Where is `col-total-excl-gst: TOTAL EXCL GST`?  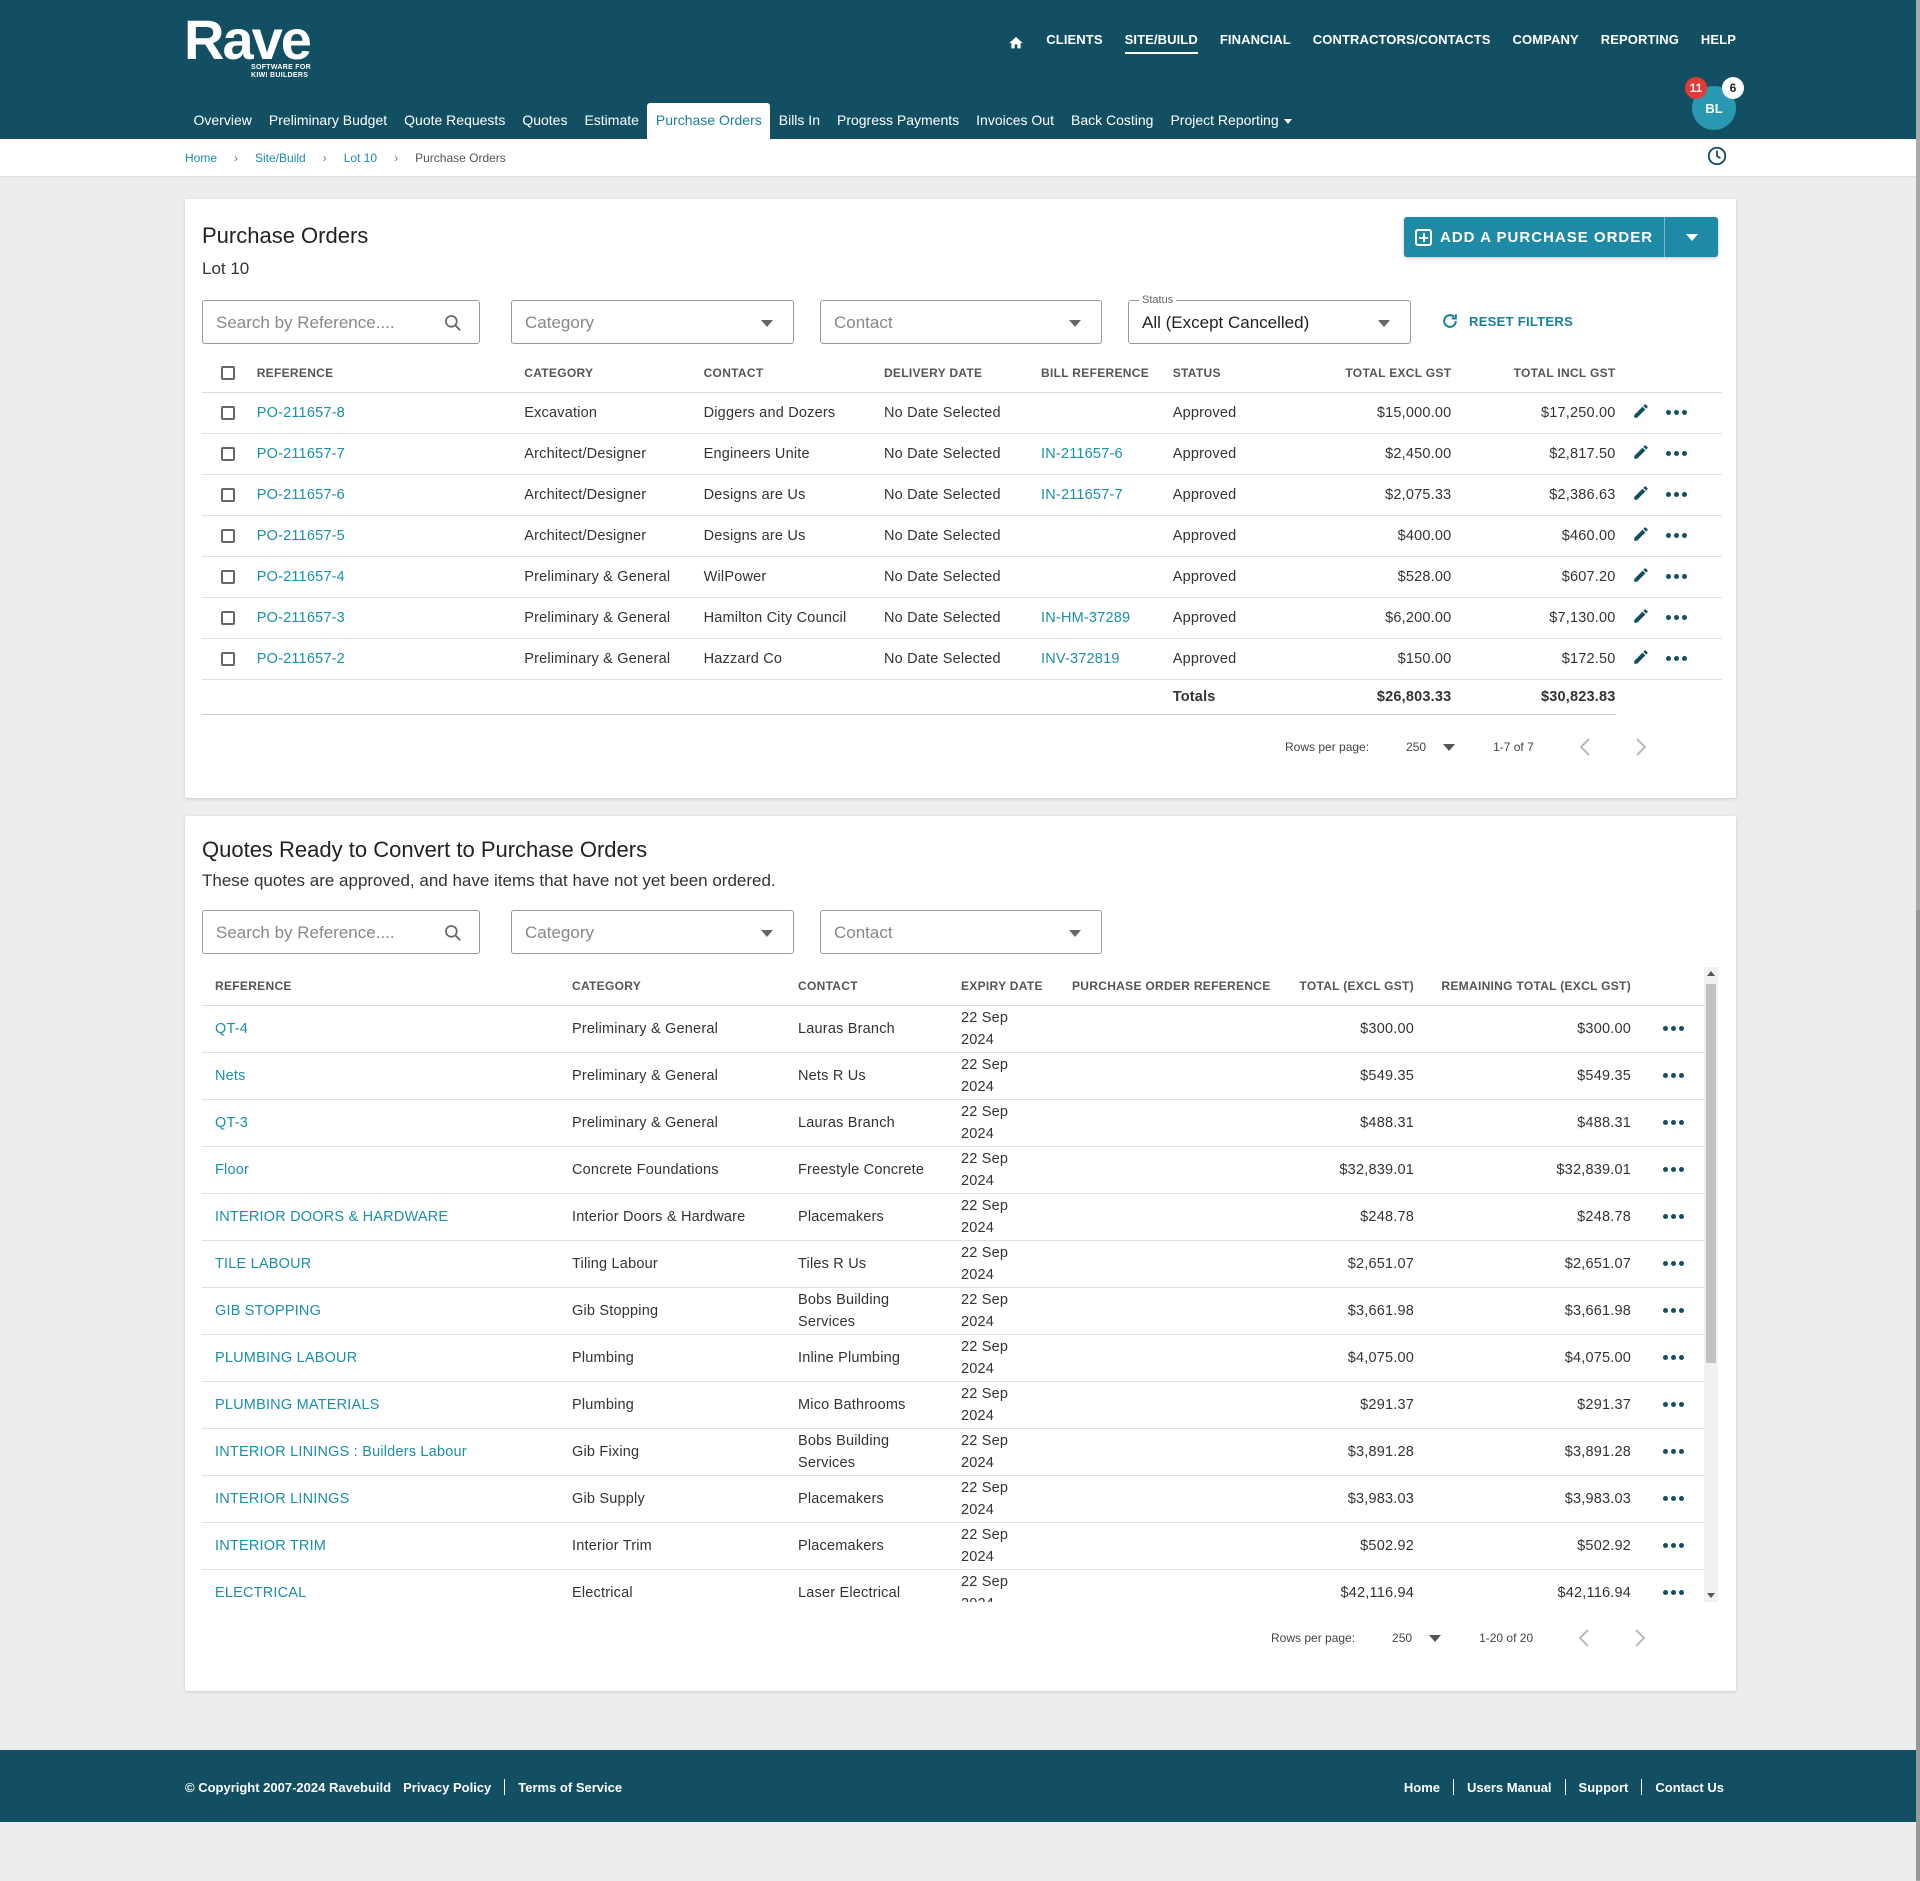
col-total-excl-gst: TOTAL EXCL GST is located at coordinates (1373, 373).